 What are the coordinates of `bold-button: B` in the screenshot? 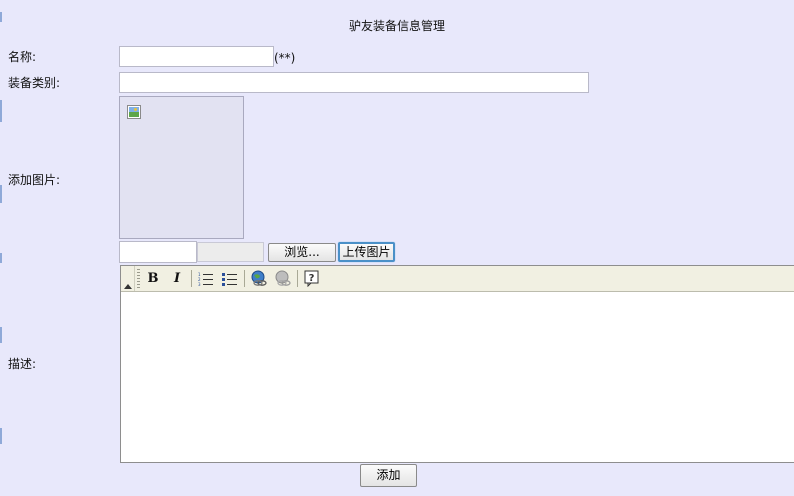 It's located at (153, 278).